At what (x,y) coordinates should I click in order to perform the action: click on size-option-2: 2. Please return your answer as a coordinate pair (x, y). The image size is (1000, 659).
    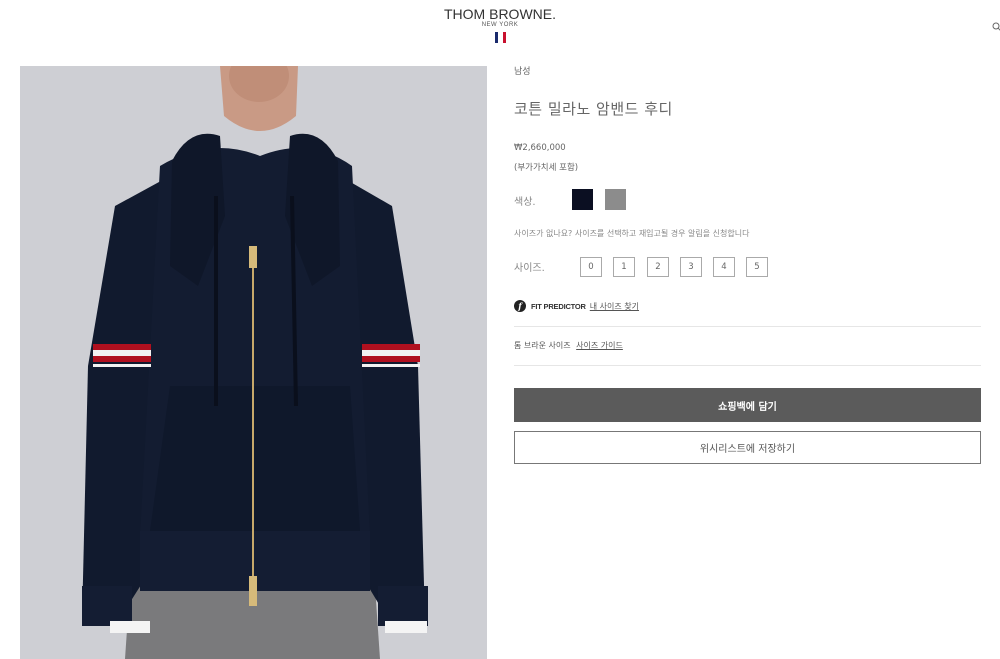
    Looking at the image, I should click on (658, 267).